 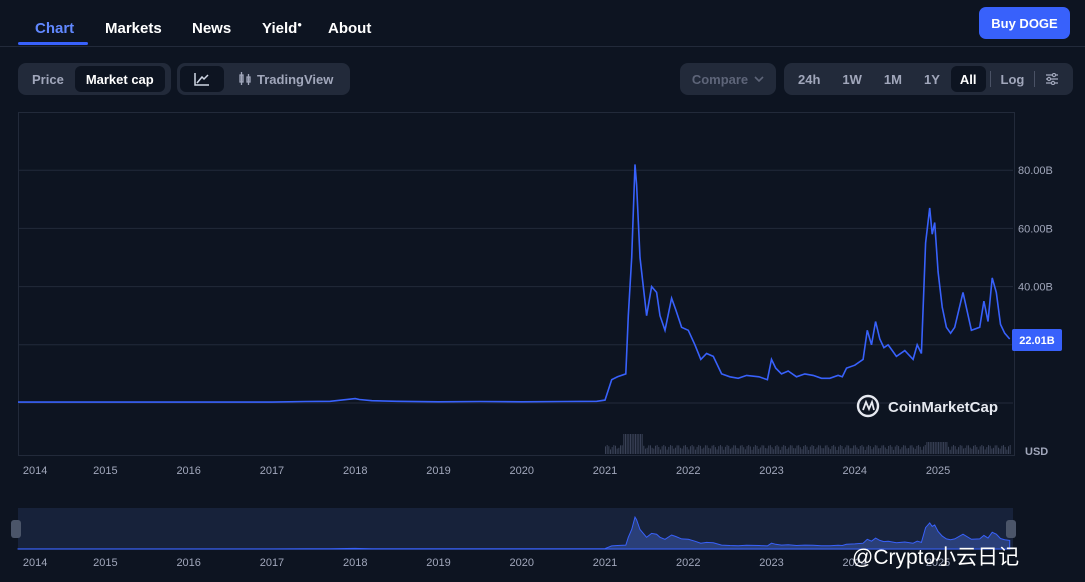 I want to click on navigator-x-tick-label: 2018, so click(x=355, y=563).